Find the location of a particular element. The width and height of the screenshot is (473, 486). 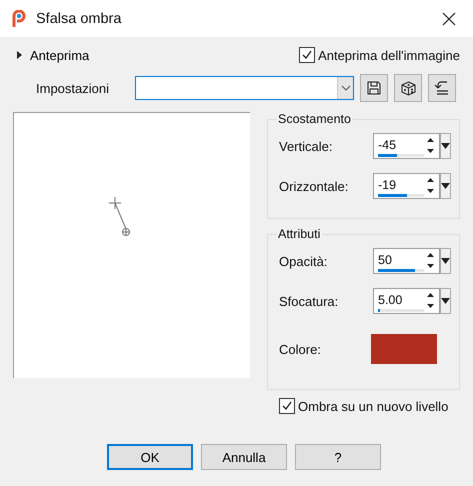

group-title: Scostamento is located at coordinates (314, 119).